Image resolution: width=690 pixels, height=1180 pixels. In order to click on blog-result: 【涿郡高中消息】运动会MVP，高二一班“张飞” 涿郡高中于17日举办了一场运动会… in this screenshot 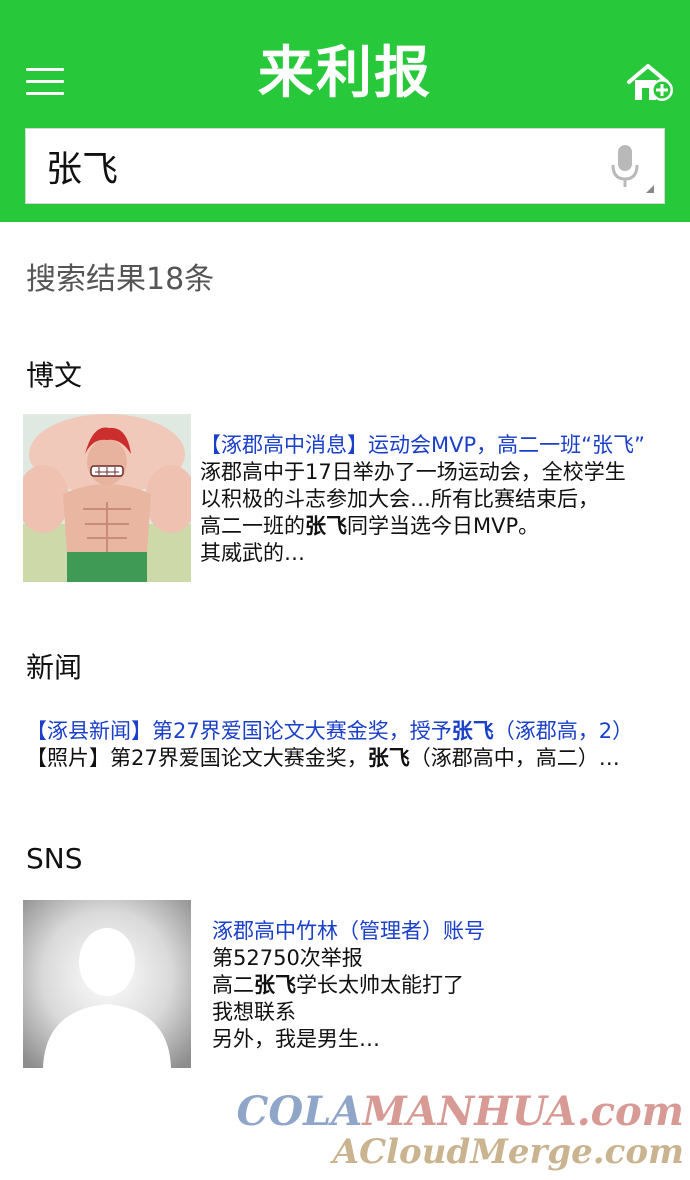, I will do `click(422, 499)`.